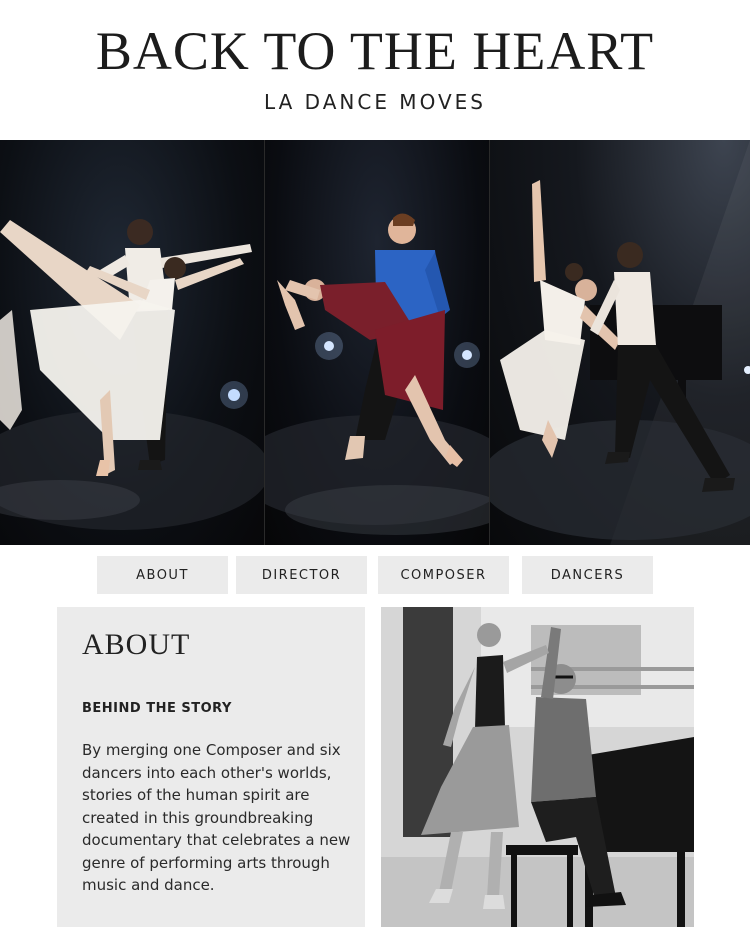 This screenshot has width=750, height=930. Describe the element at coordinates (375, 51) in the screenshot. I see `page-title: BACK TO THE HEART` at that location.